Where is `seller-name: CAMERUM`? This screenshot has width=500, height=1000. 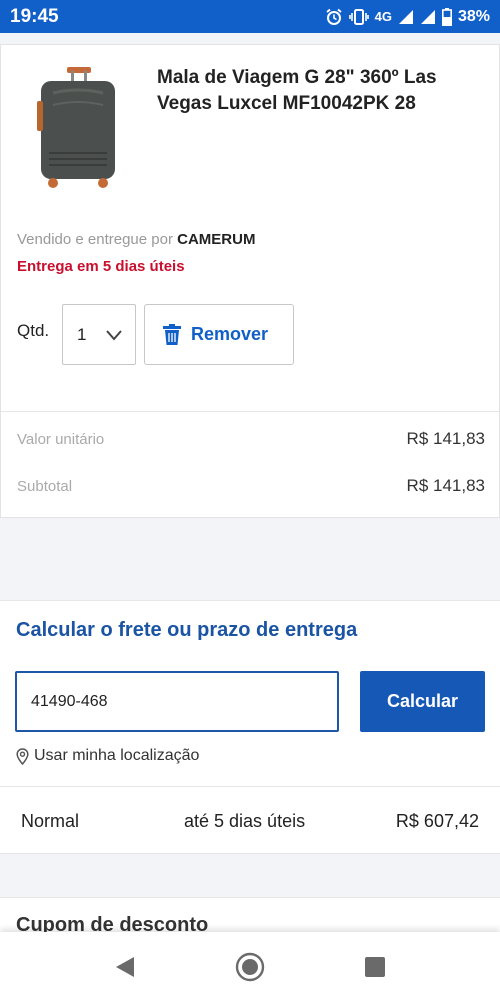 seller-name: CAMERUM is located at coordinates (216, 239).